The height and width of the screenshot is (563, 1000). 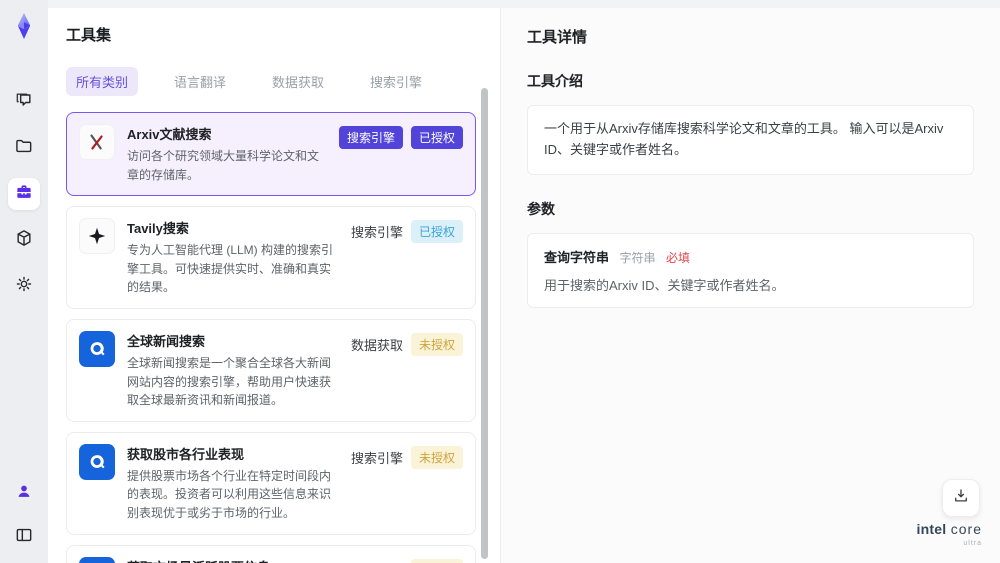 I want to click on chat-icon, so click(x=24, y=102).